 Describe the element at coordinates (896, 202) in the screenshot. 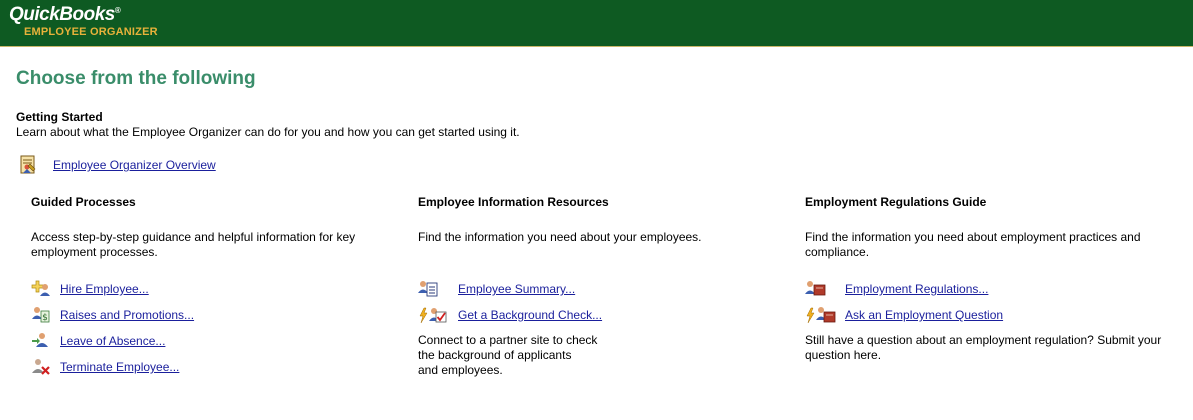

I see `employment-regulations-heading: Employment Regulations Guide` at that location.